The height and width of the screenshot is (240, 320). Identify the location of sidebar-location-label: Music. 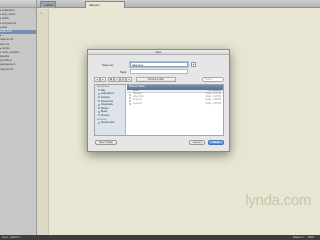
(104, 112).